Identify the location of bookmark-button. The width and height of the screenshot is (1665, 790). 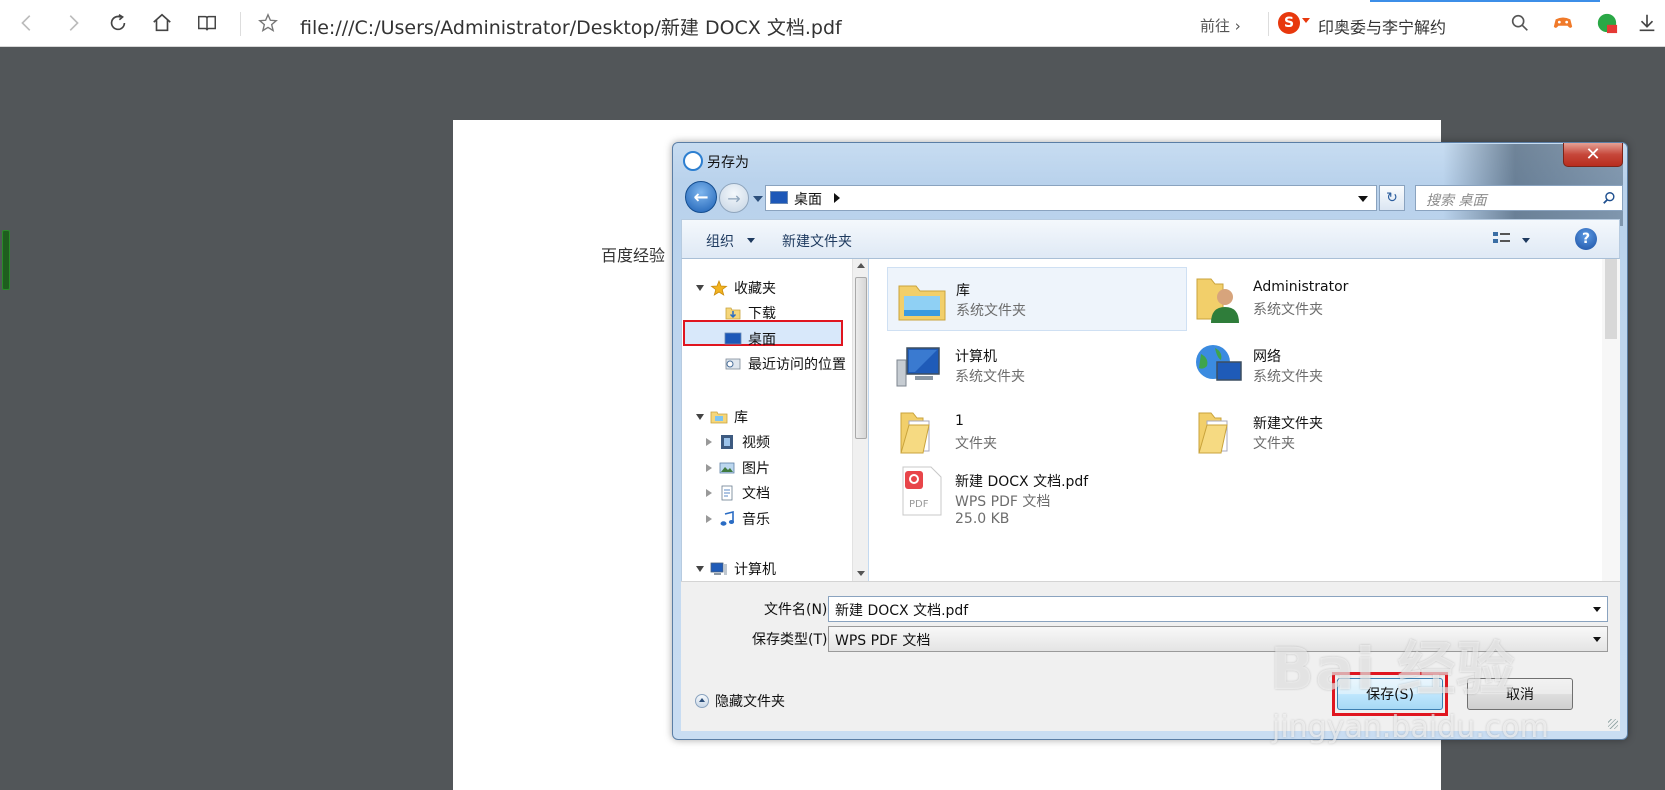
(268, 23).